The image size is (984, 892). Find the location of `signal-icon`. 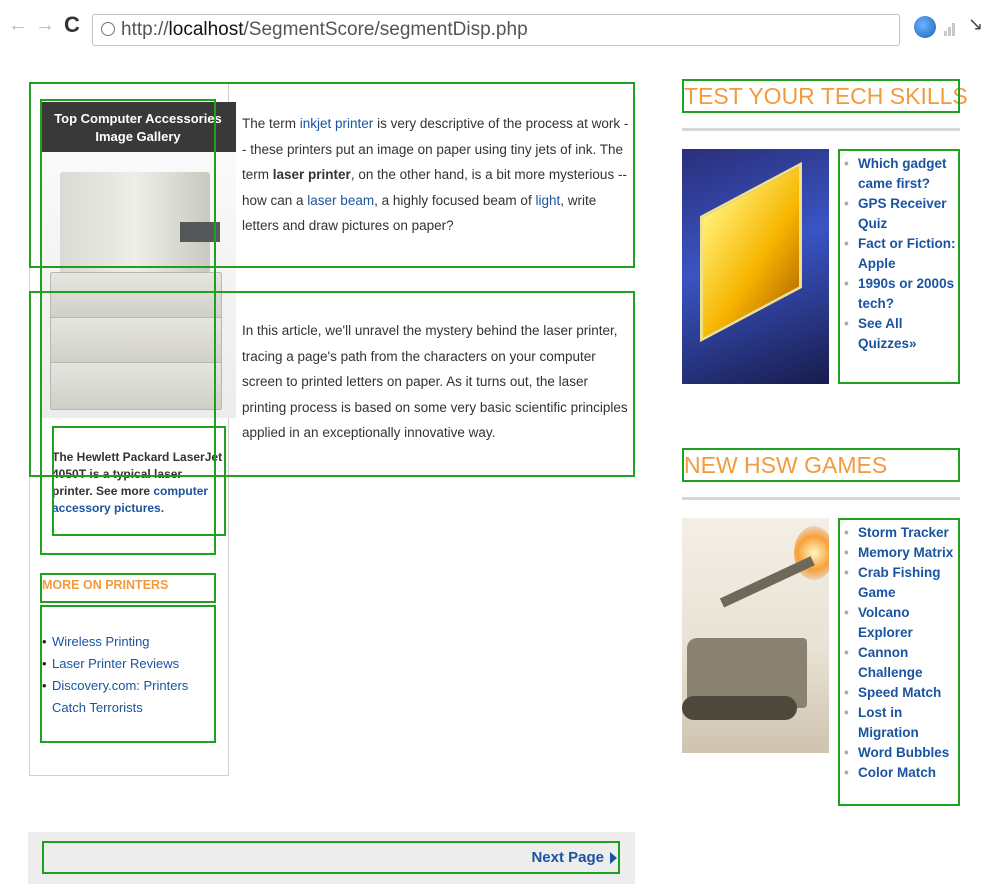

signal-icon is located at coordinates (951, 28).